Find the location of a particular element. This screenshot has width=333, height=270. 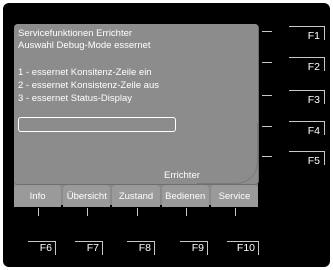

f1-key: F1 is located at coordinates (307, 34).